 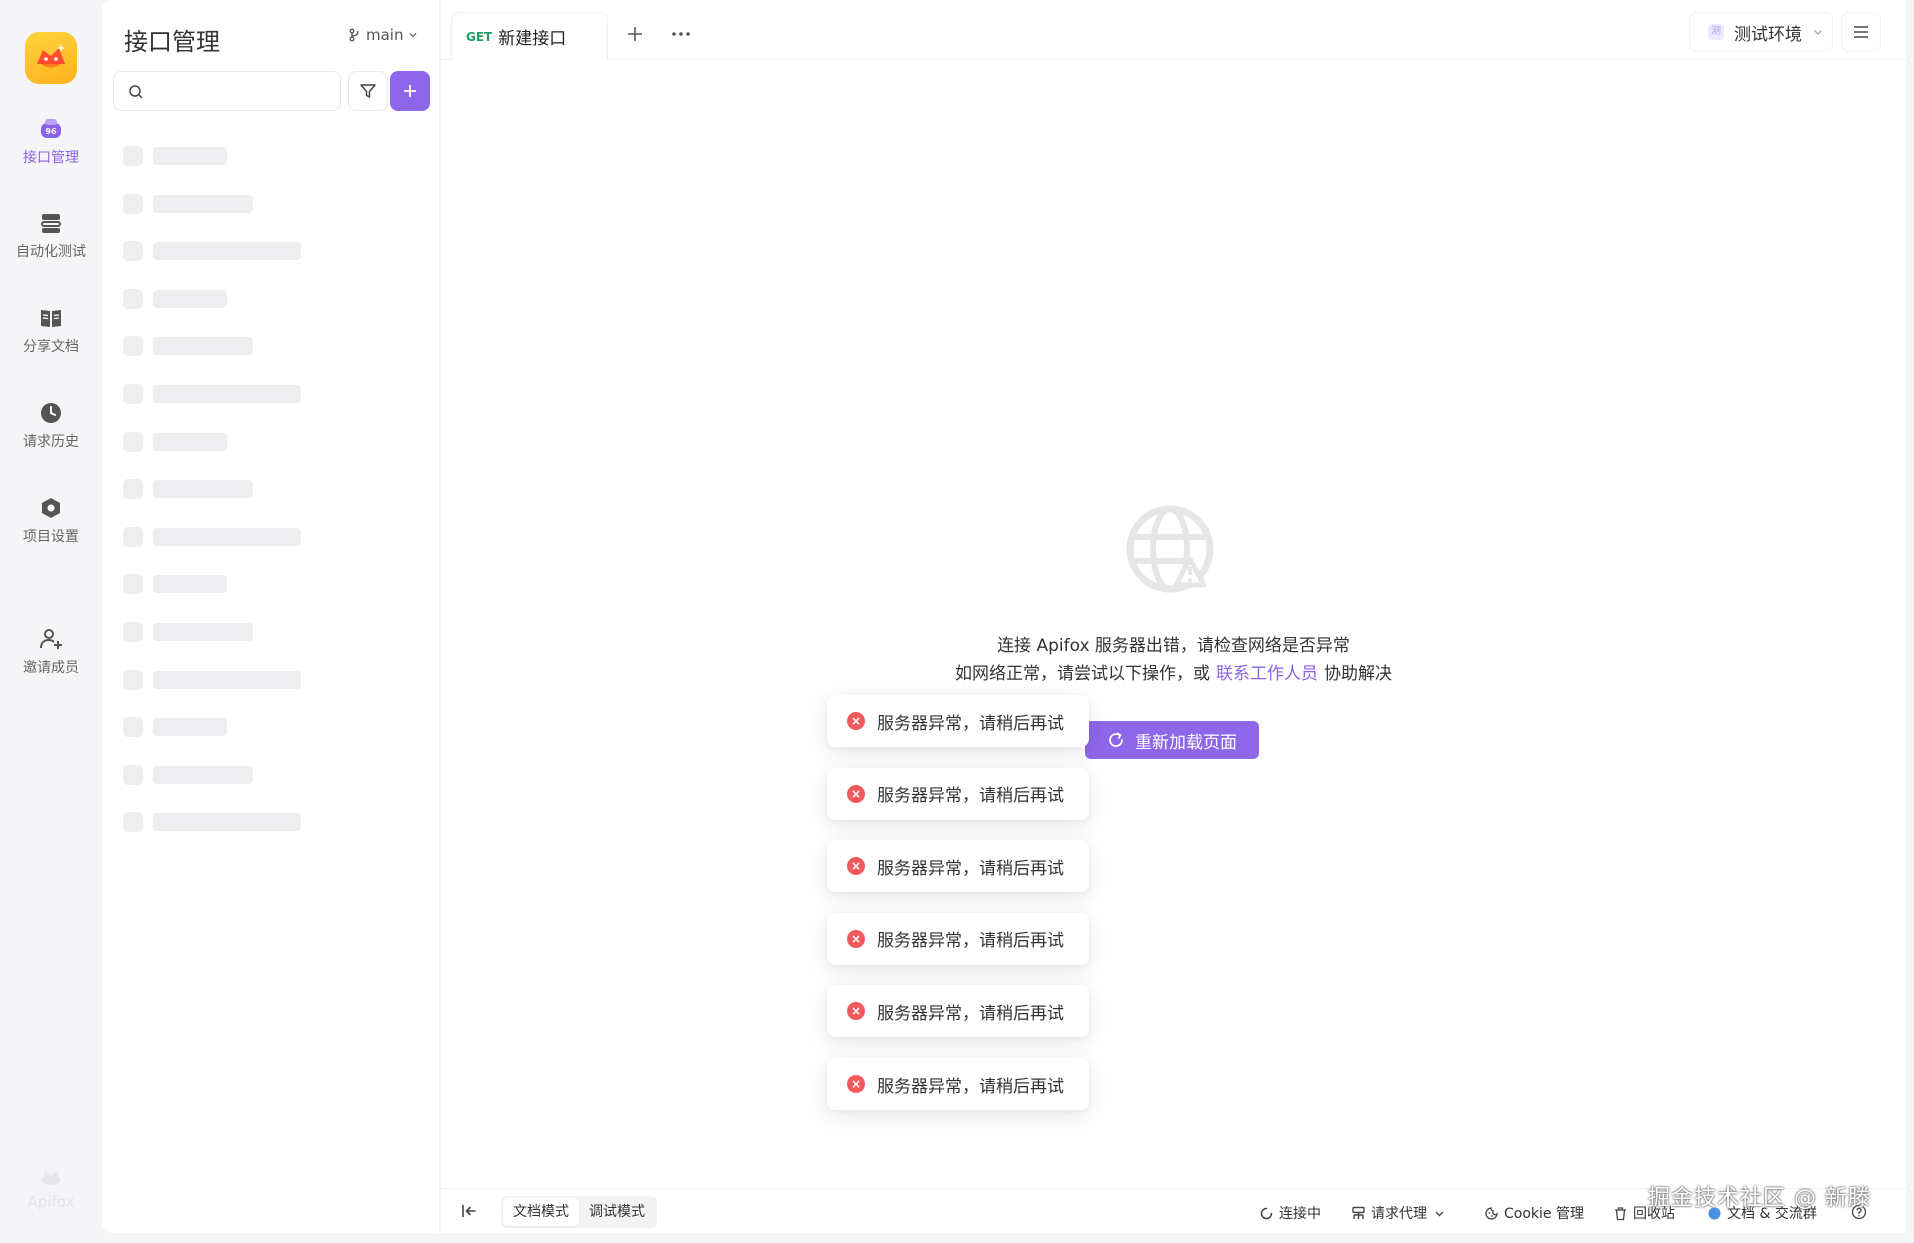 I want to click on branch-icon, so click(x=354, y=35).